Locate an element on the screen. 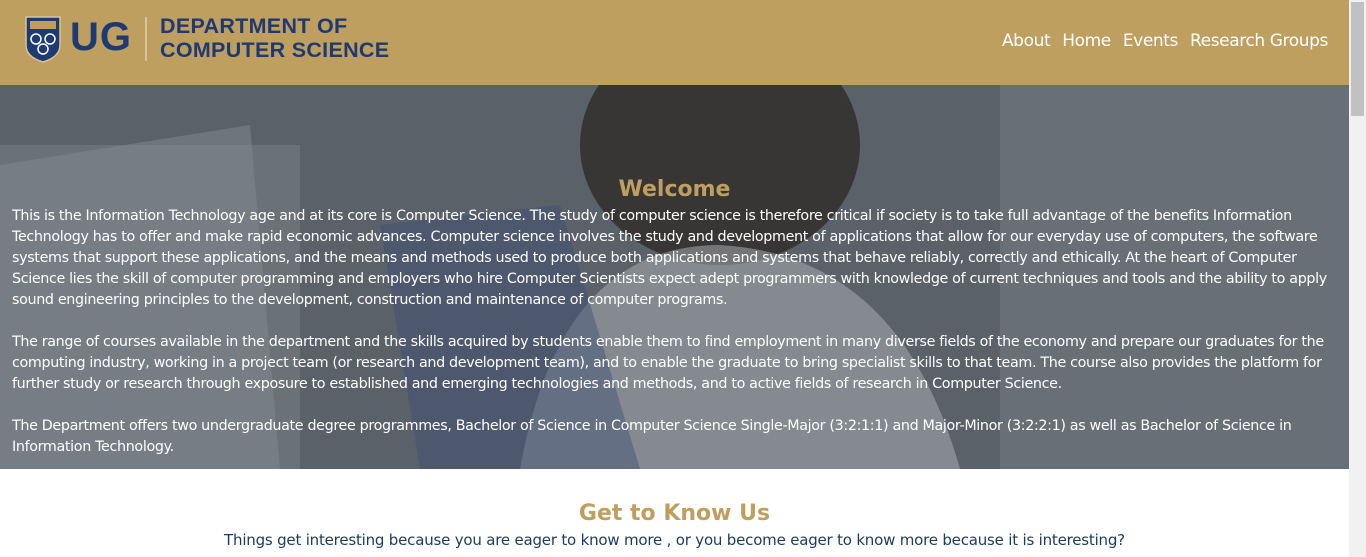 The height and width of the screenshot is (557, 1366). logo-line-2: COMPUTER SCIENCE is located at coordinates (275, 50).